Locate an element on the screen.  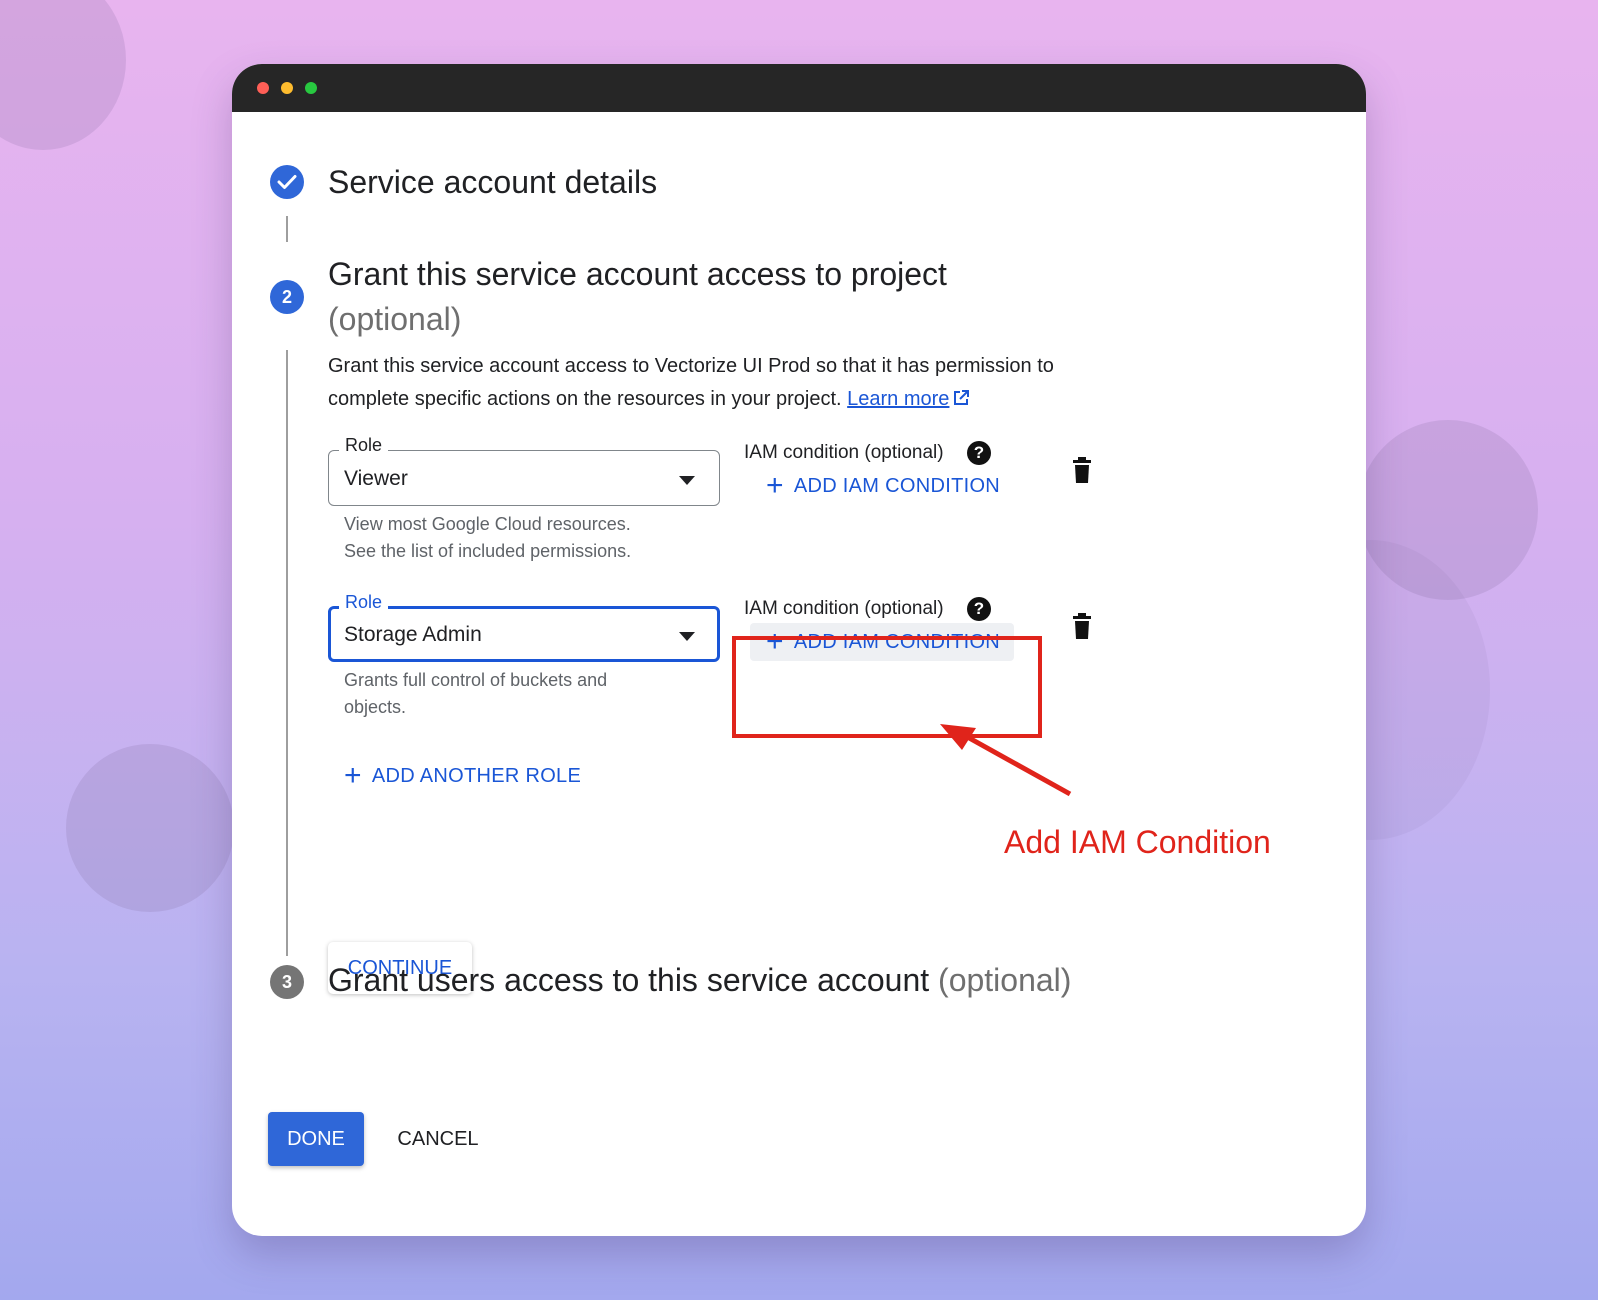
learn-more-link: Learn more is located at coordinates (908, 399).